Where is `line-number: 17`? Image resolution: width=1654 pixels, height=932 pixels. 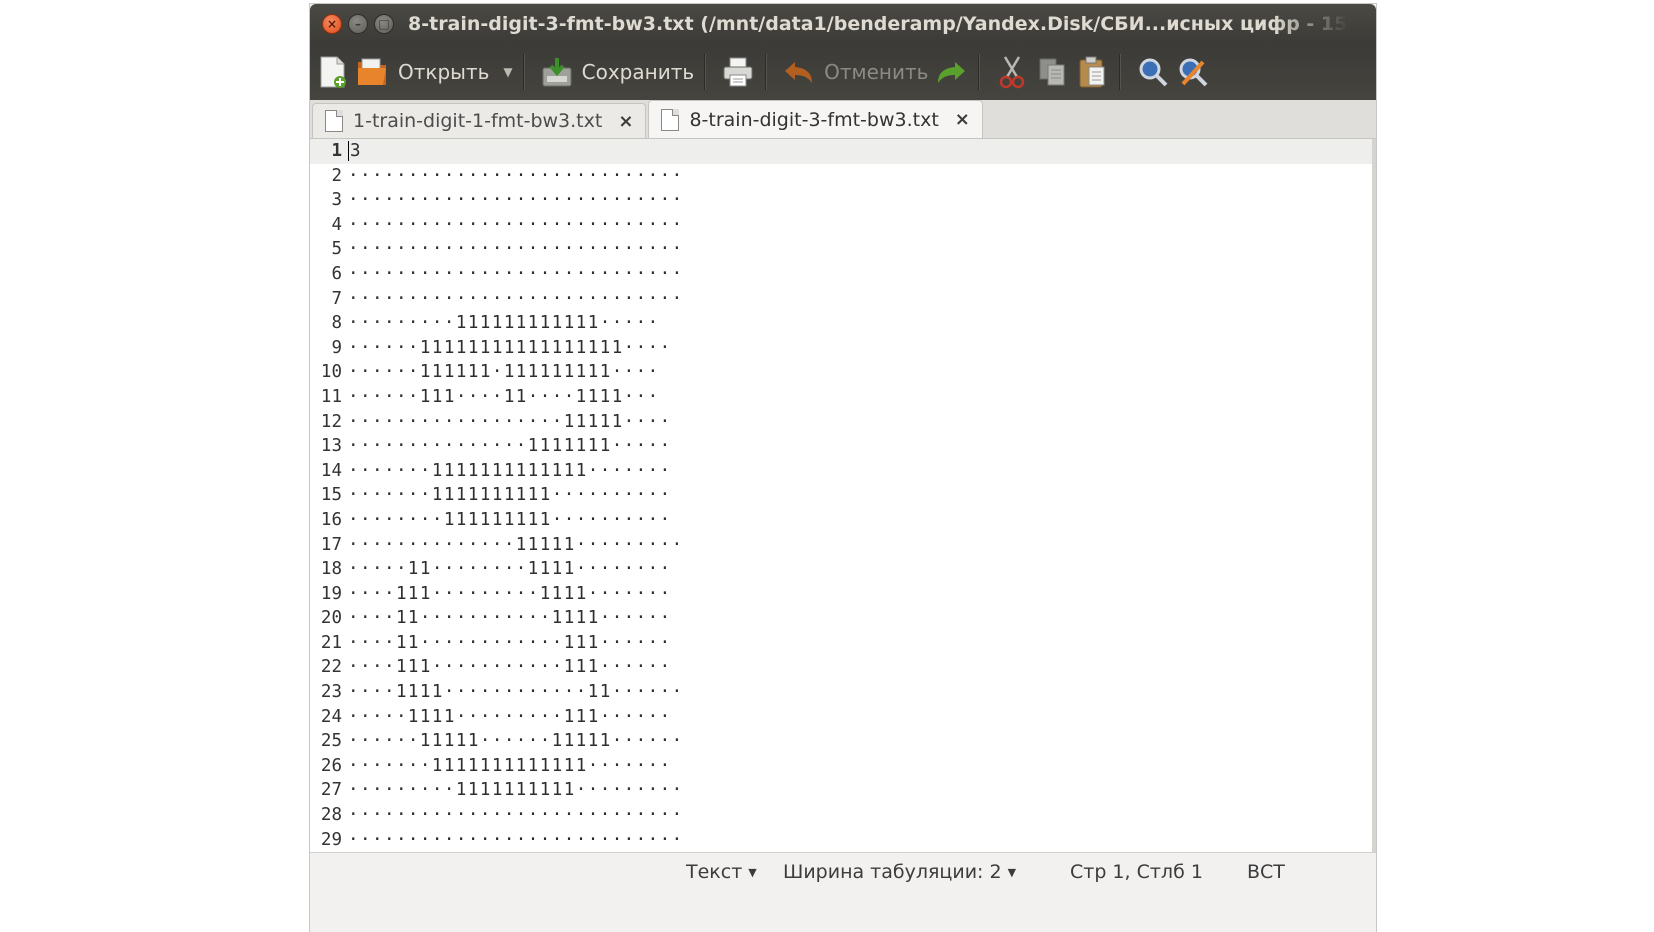
line-number: 17 is located at coordinates (331, 544).